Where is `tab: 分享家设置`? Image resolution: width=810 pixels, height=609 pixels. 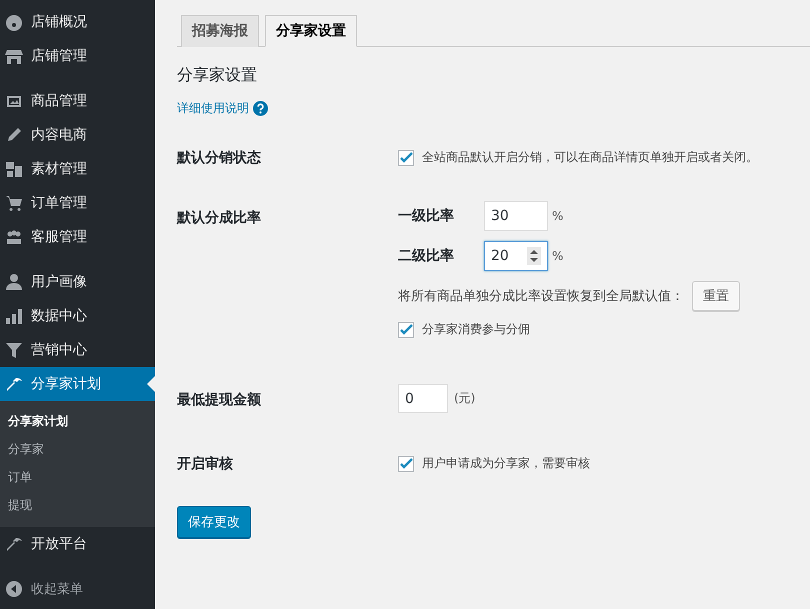
tab: 分享家设置 is located at coordinates (311, 31).